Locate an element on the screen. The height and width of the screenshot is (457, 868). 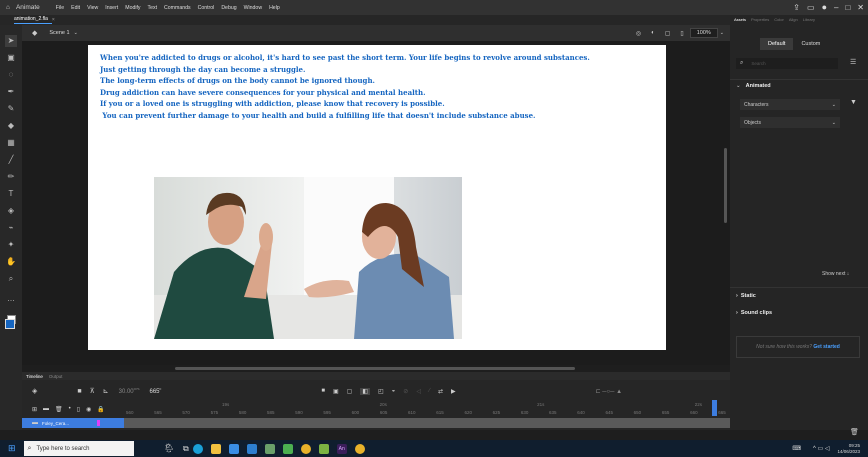
menu-text: Text is located at coordinates (153, 8).